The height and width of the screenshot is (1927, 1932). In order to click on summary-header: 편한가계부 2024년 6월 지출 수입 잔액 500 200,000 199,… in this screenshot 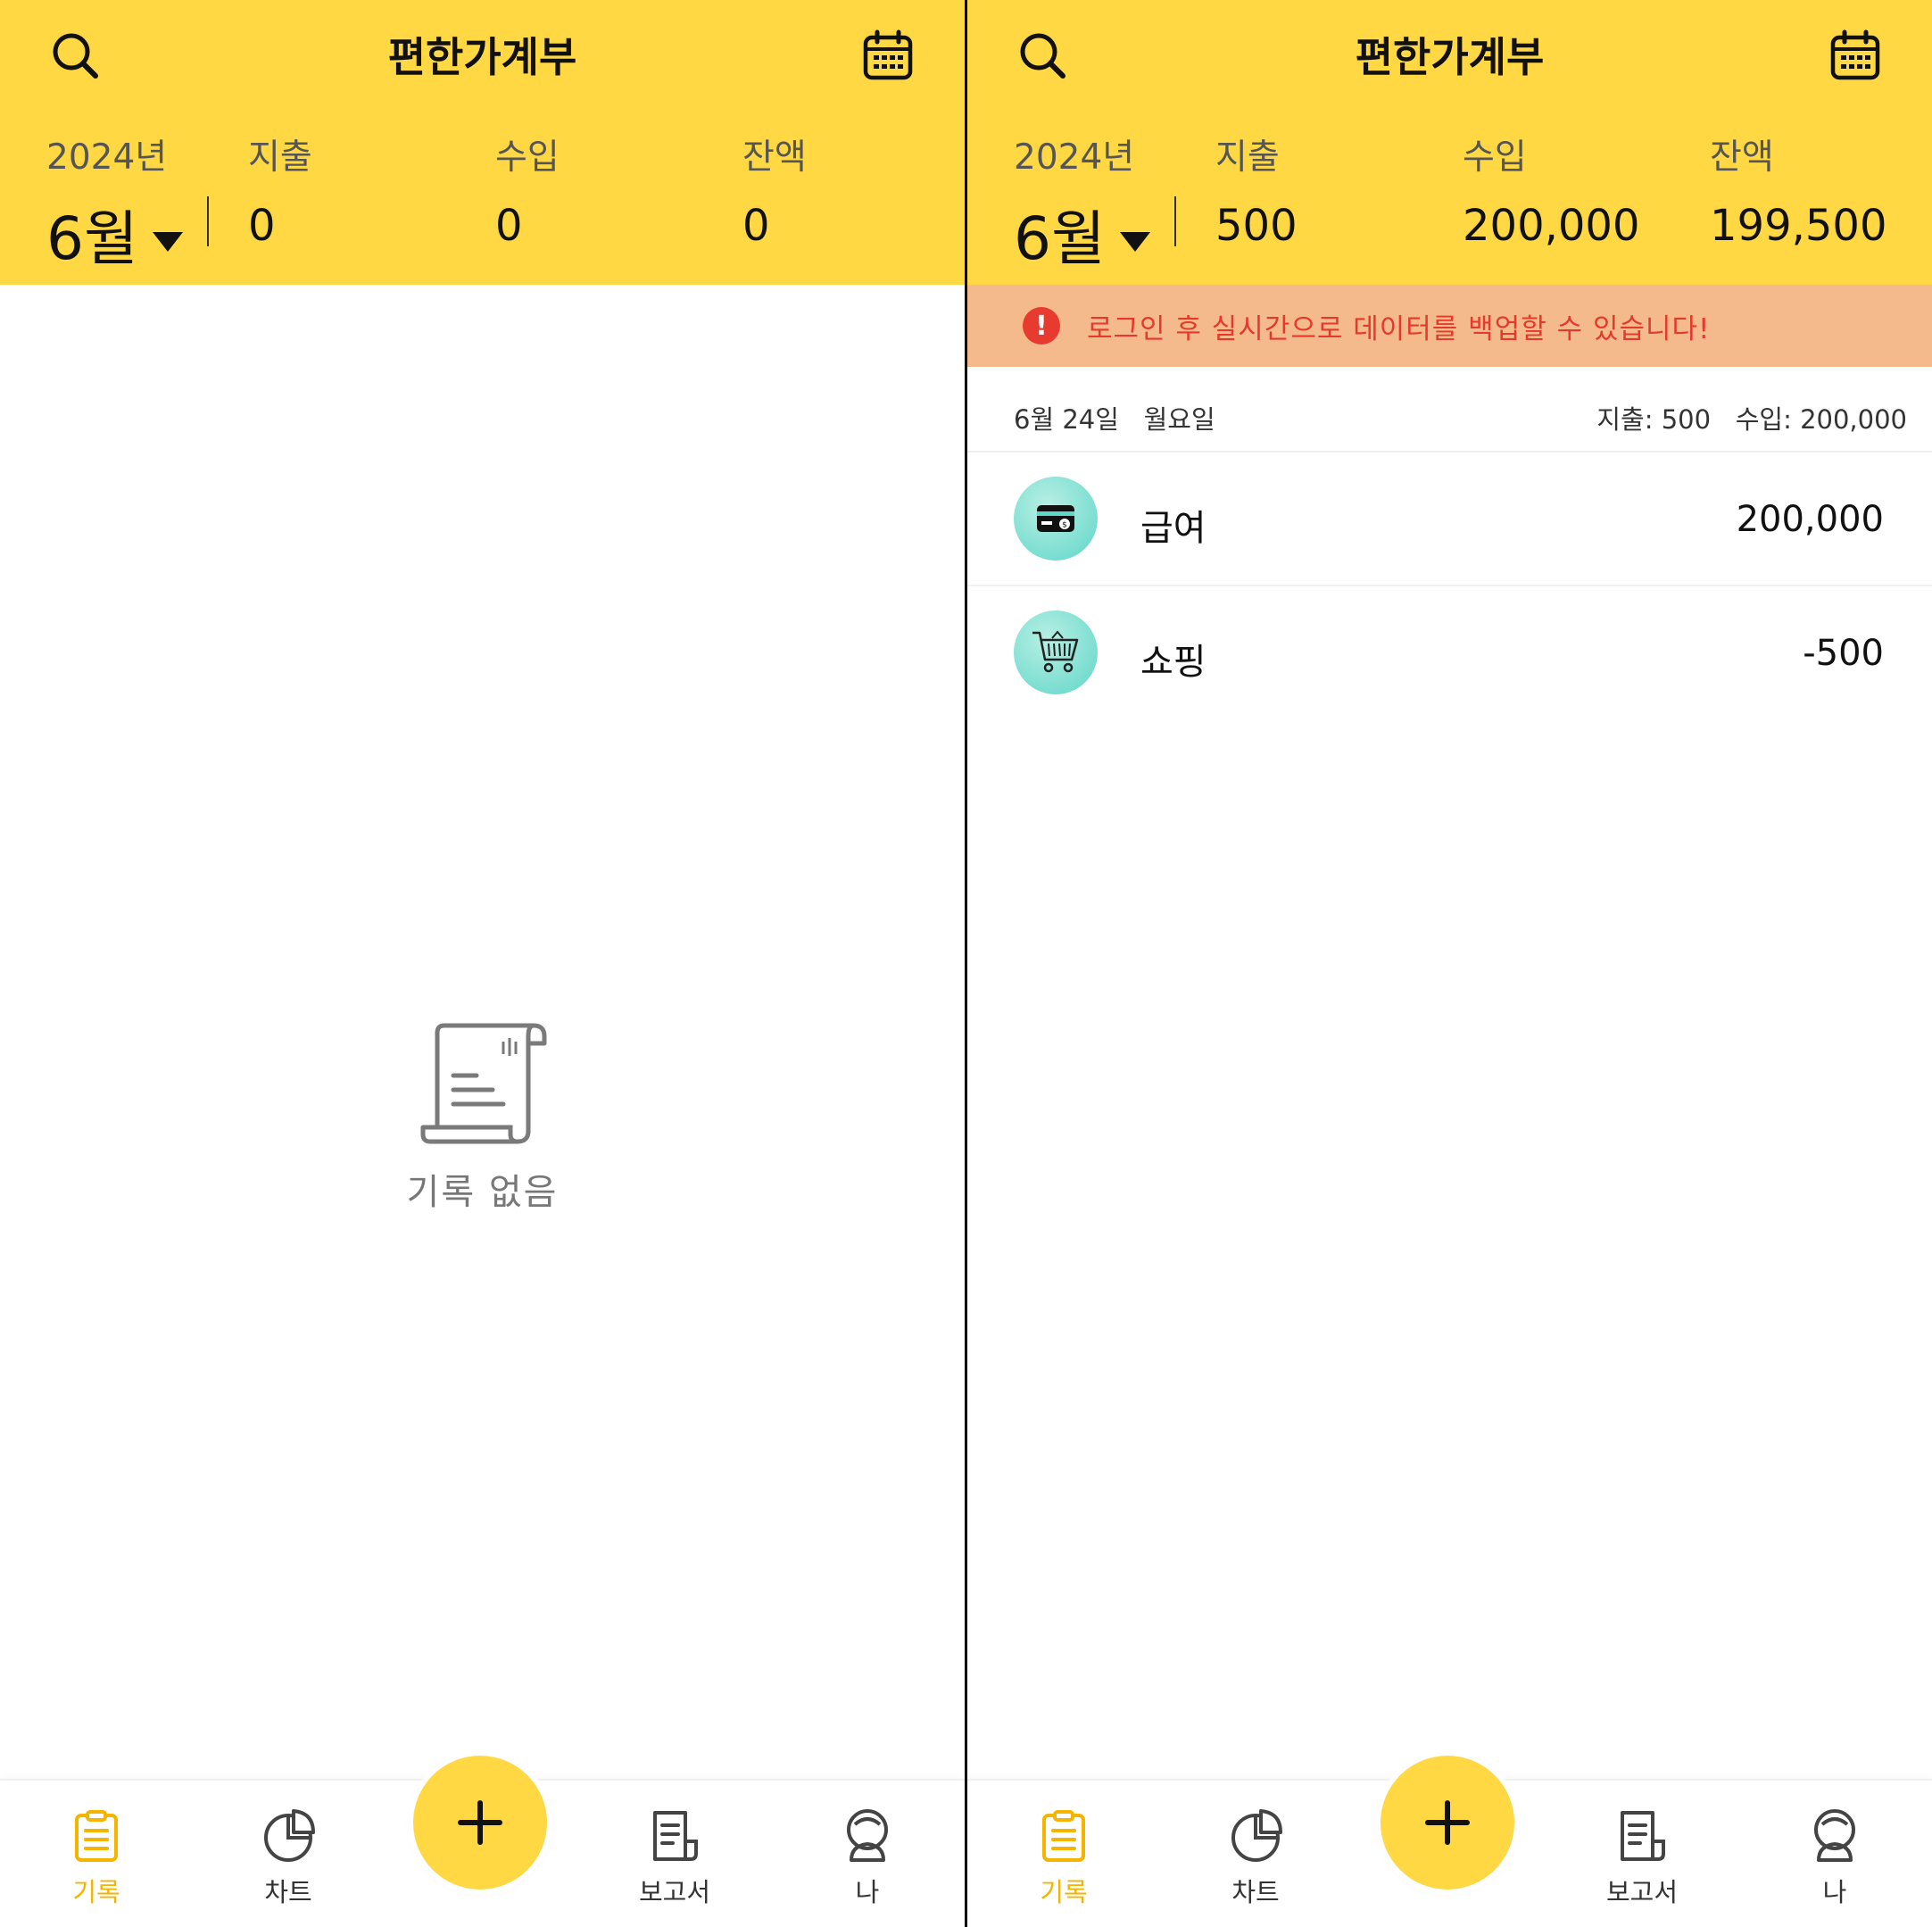, I will do `click(1449, 142)`.